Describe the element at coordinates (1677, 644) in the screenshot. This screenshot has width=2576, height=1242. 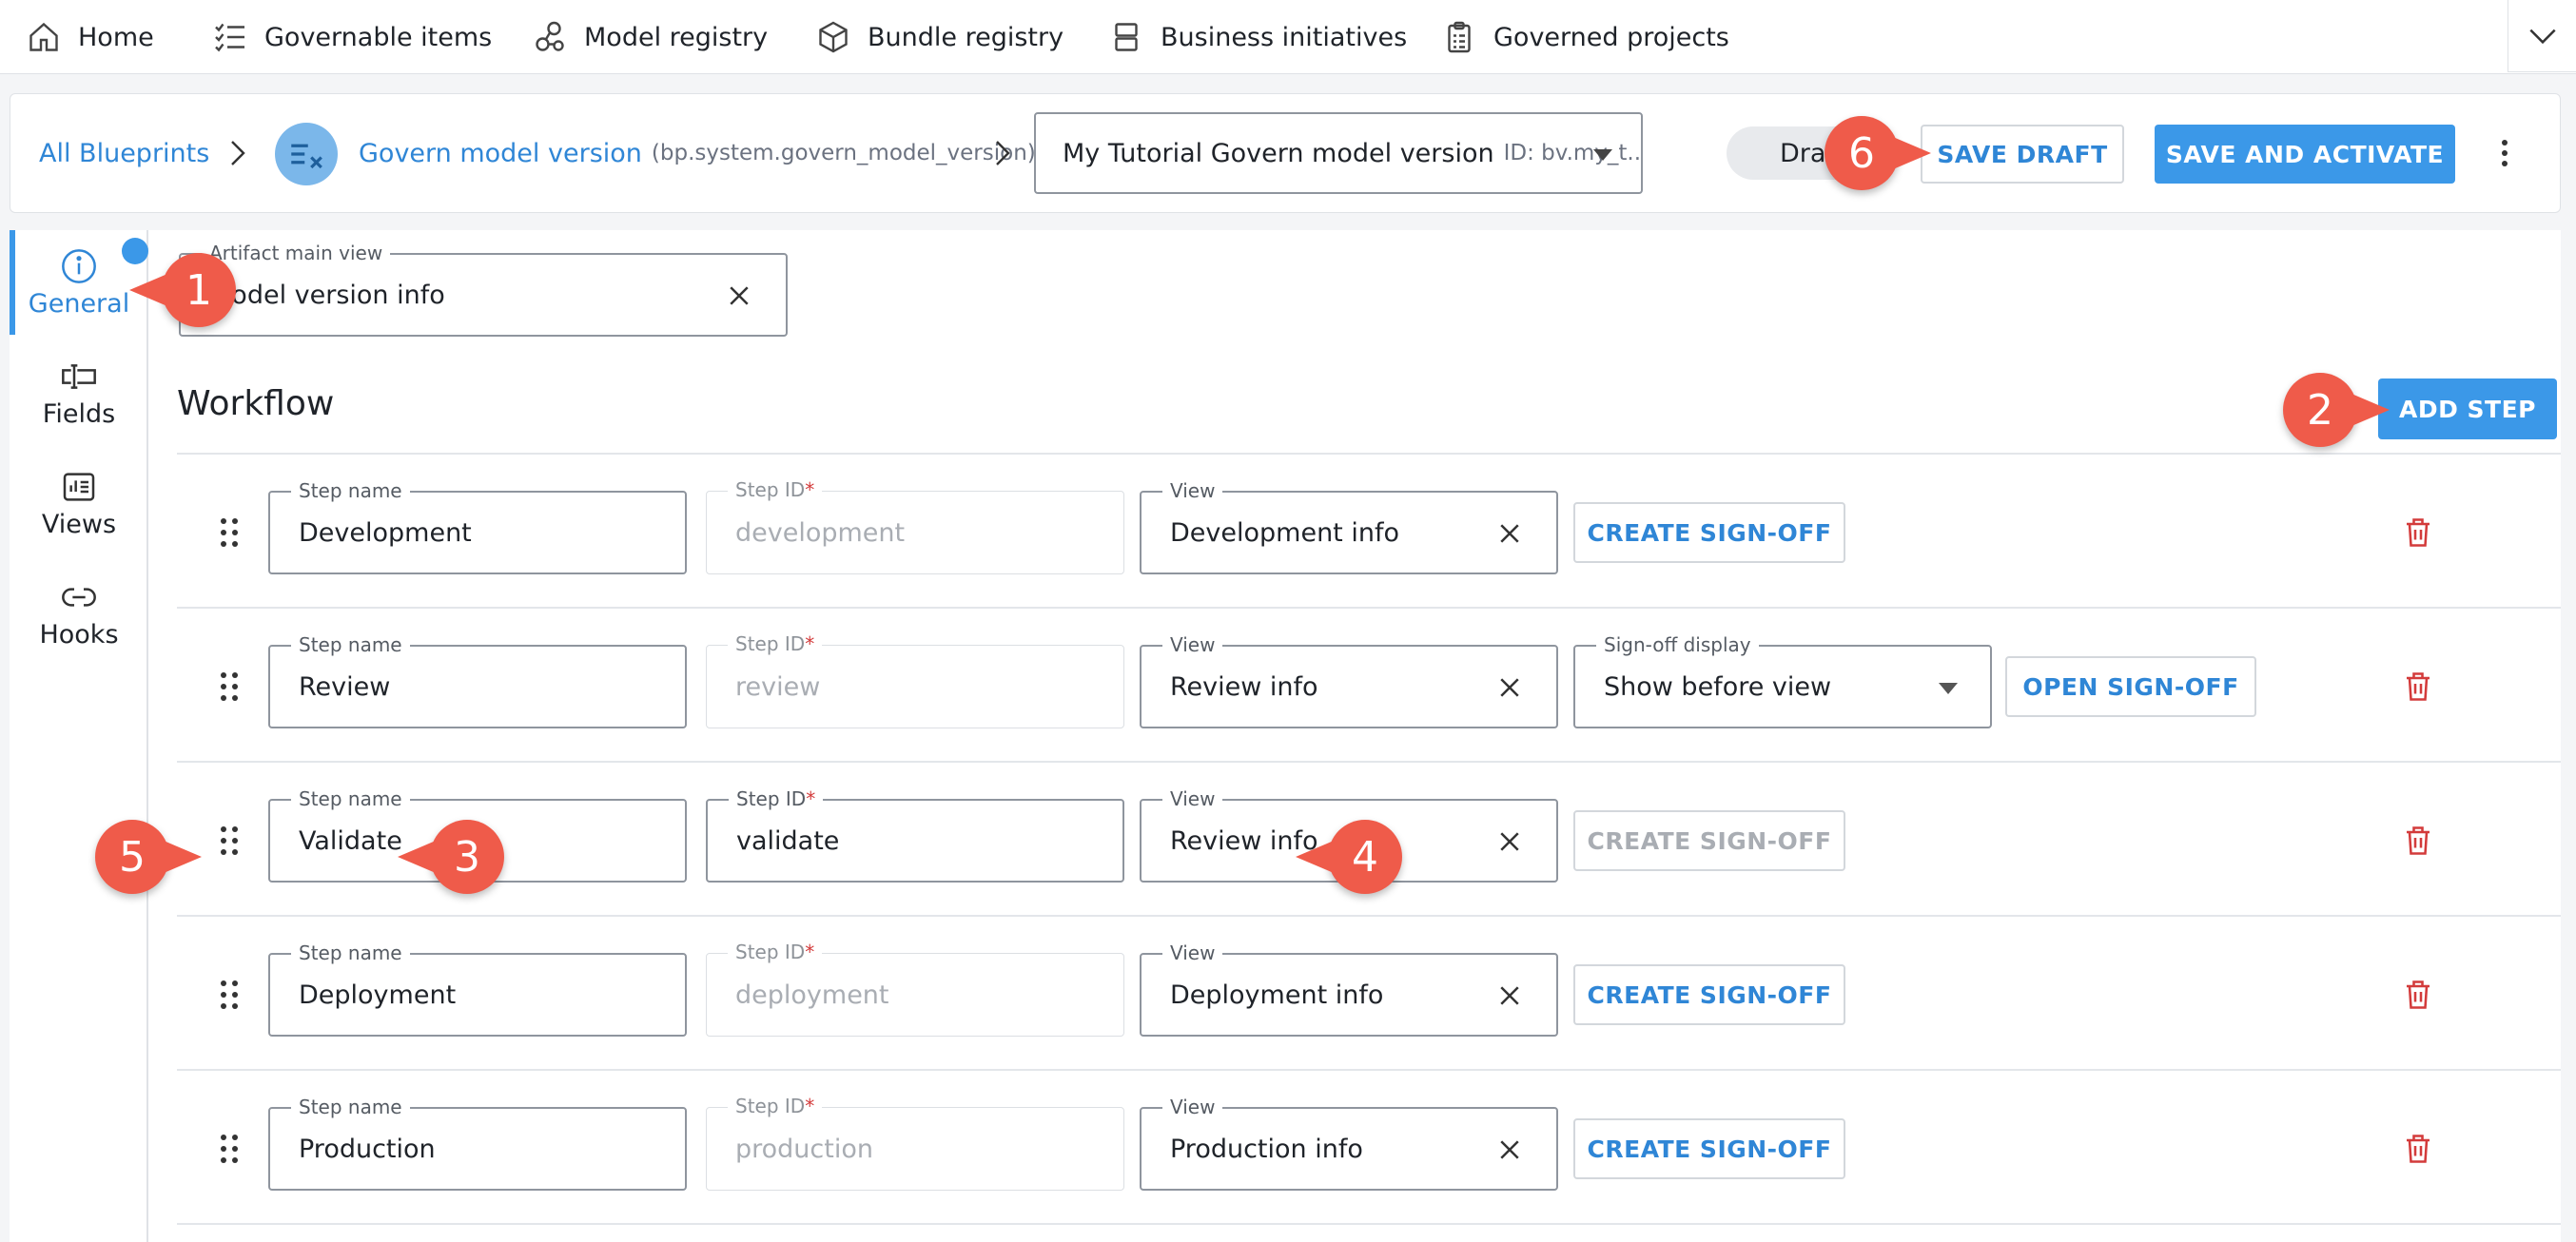
I see `sign-off-display-label: Sign-off display` at that location.